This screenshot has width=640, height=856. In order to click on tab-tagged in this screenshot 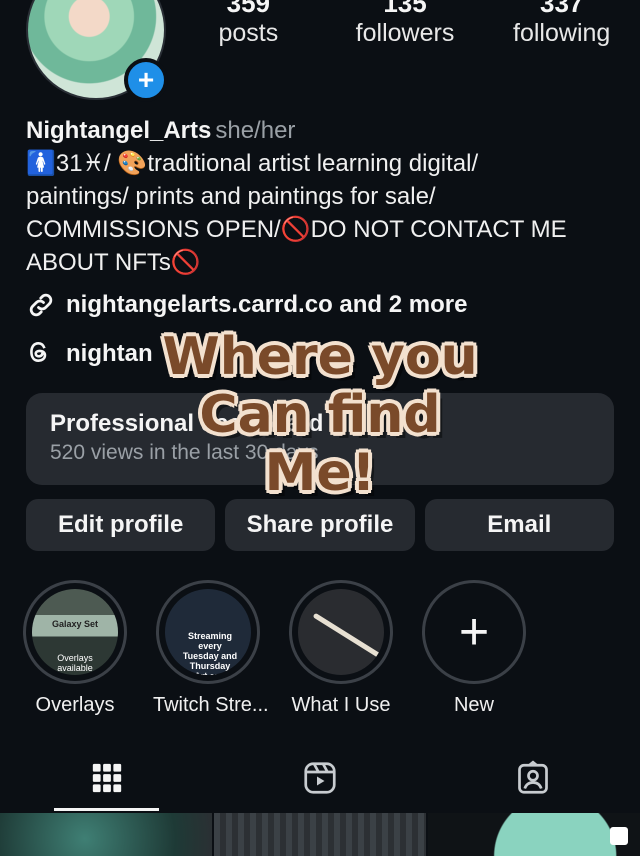, I will do `click(533, 778)`.